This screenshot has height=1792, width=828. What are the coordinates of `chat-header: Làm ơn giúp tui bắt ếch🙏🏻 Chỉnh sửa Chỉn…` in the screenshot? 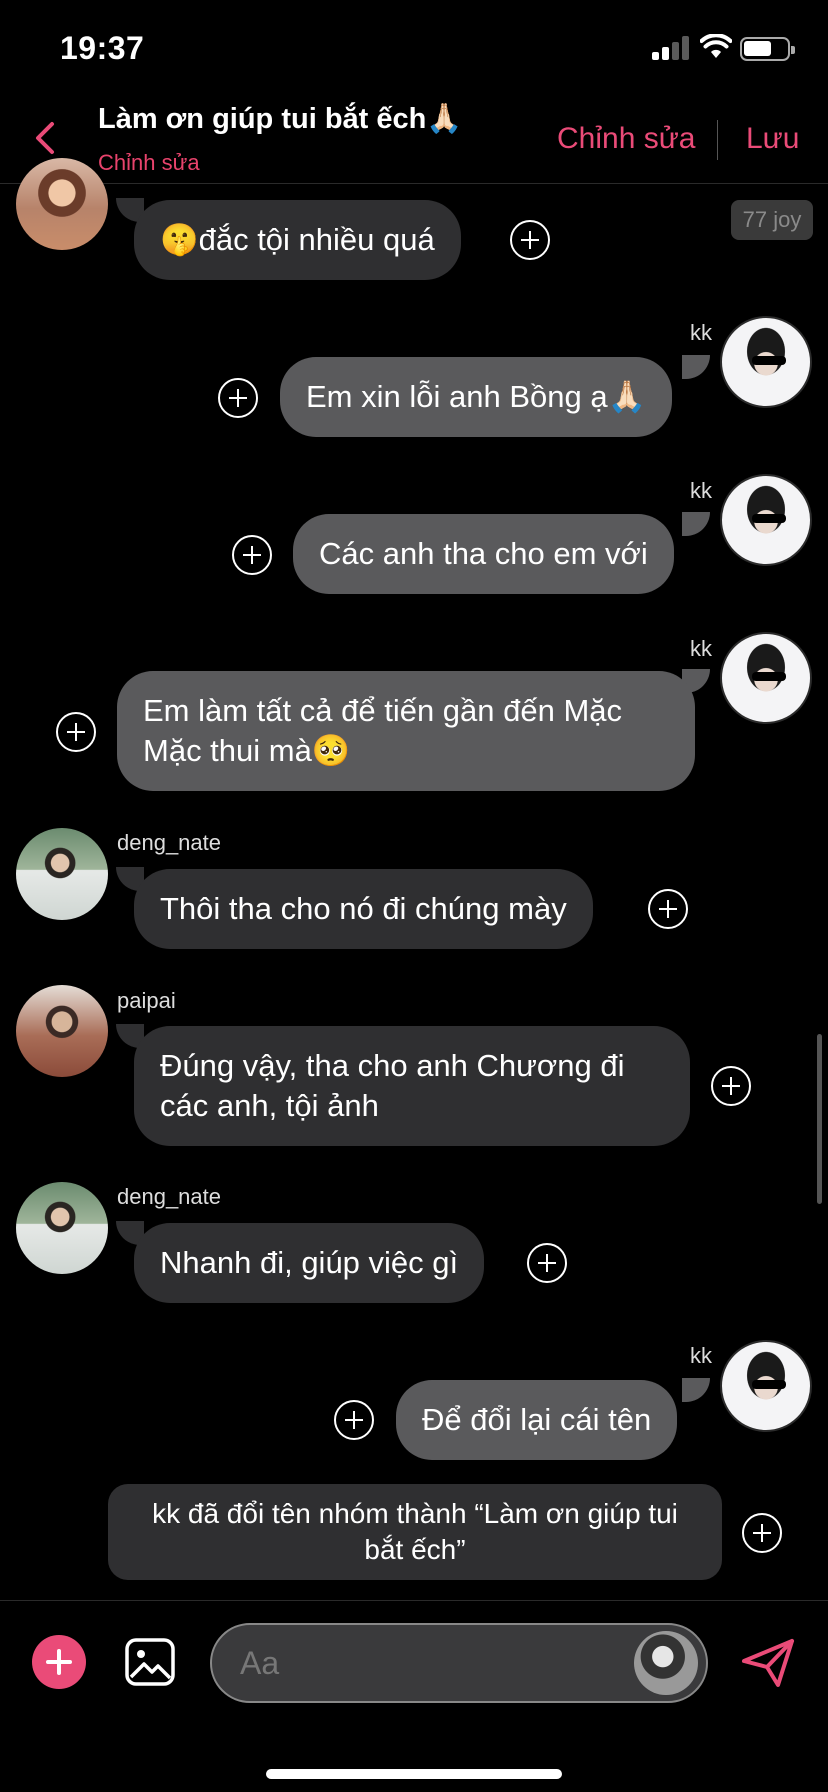 It's located at (414, 138).